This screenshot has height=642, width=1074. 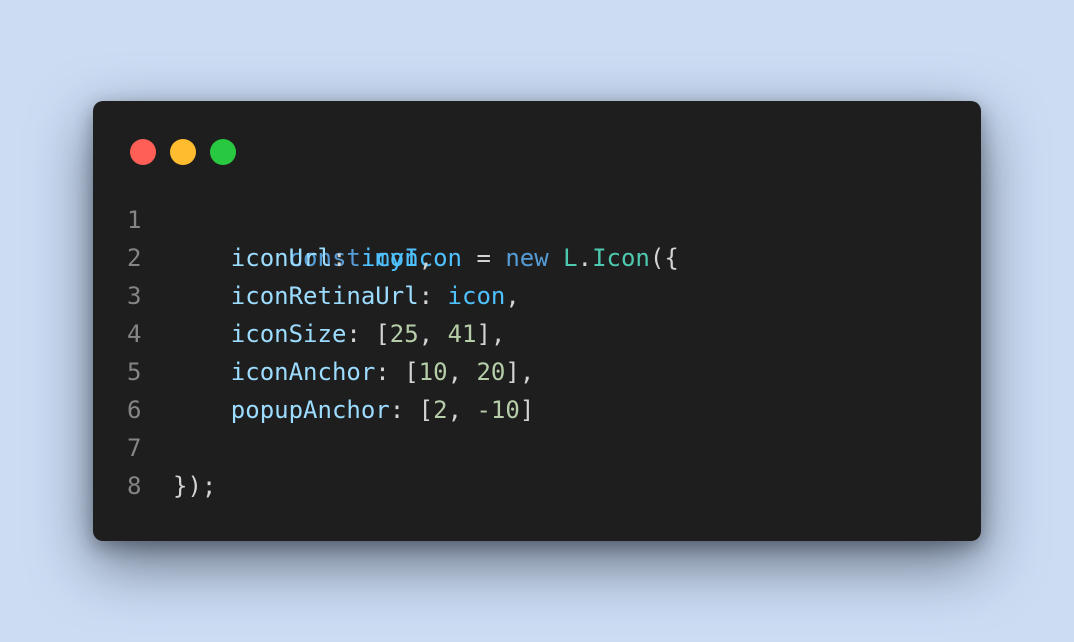 What do you see at coordinates (134, 372) in the screenshot?
I see `line-number: 5` at bounding box center [134, 372].